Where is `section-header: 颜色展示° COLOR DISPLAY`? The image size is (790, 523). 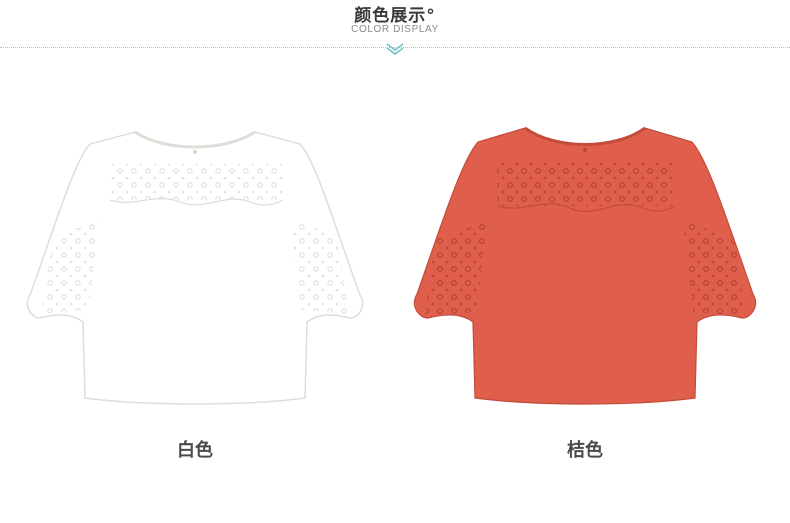
section-header: 颜色展示° COLOR DISPLAY is located at coordinates (395, 35).